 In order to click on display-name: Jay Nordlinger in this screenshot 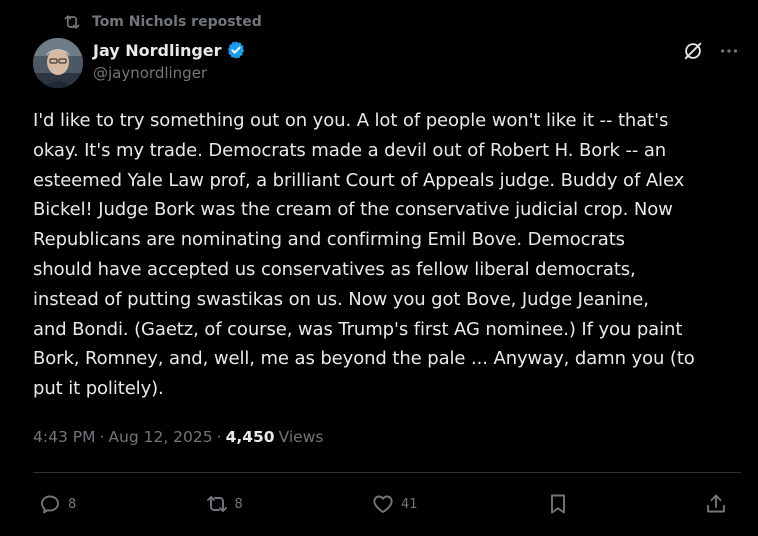, I will do `click(157, 50)`.